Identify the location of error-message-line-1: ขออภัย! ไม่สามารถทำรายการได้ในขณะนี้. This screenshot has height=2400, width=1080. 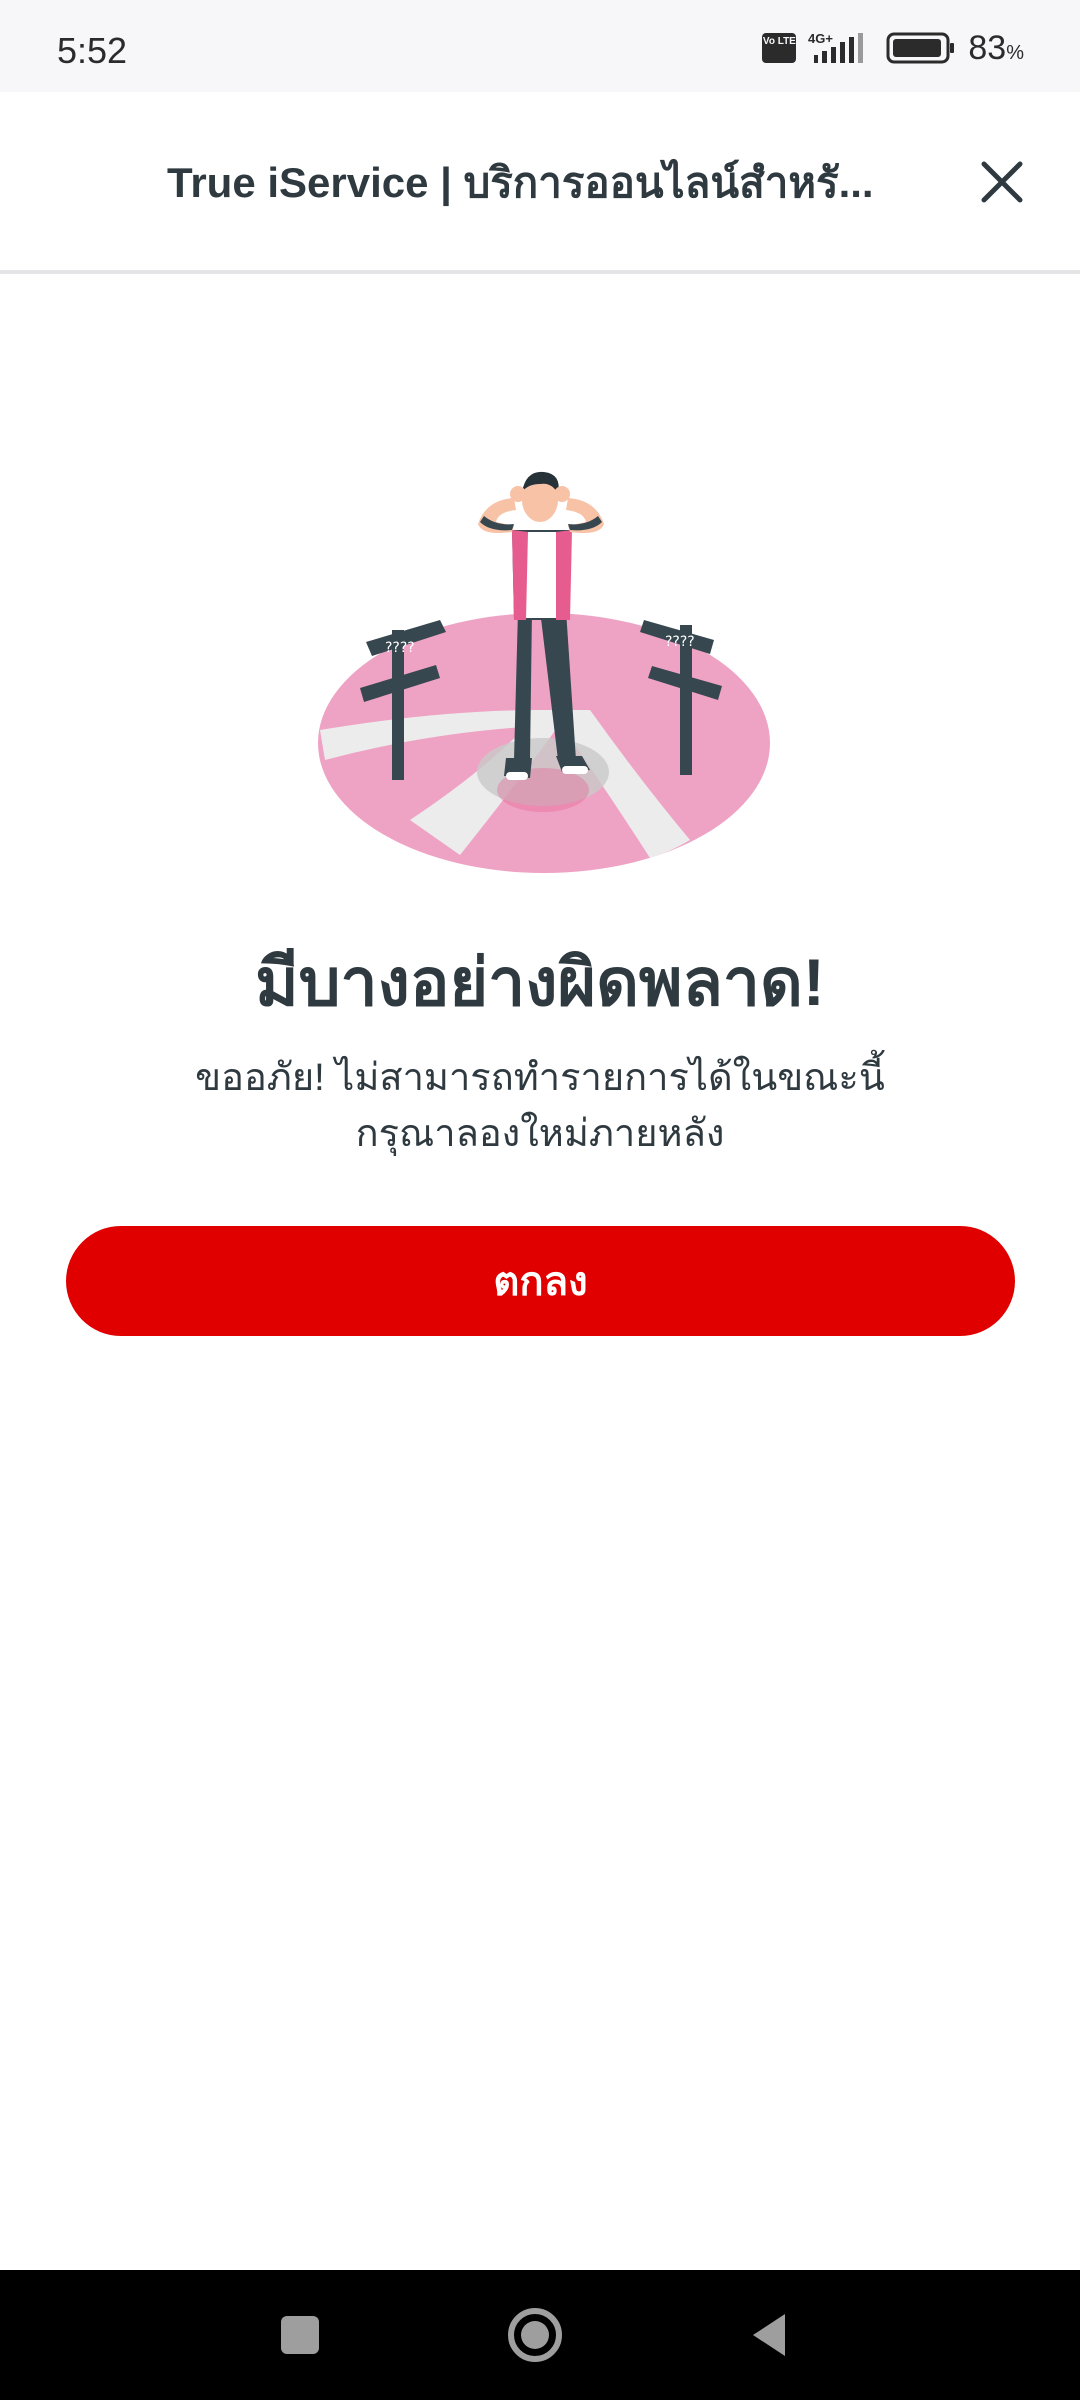
(540, 1078).